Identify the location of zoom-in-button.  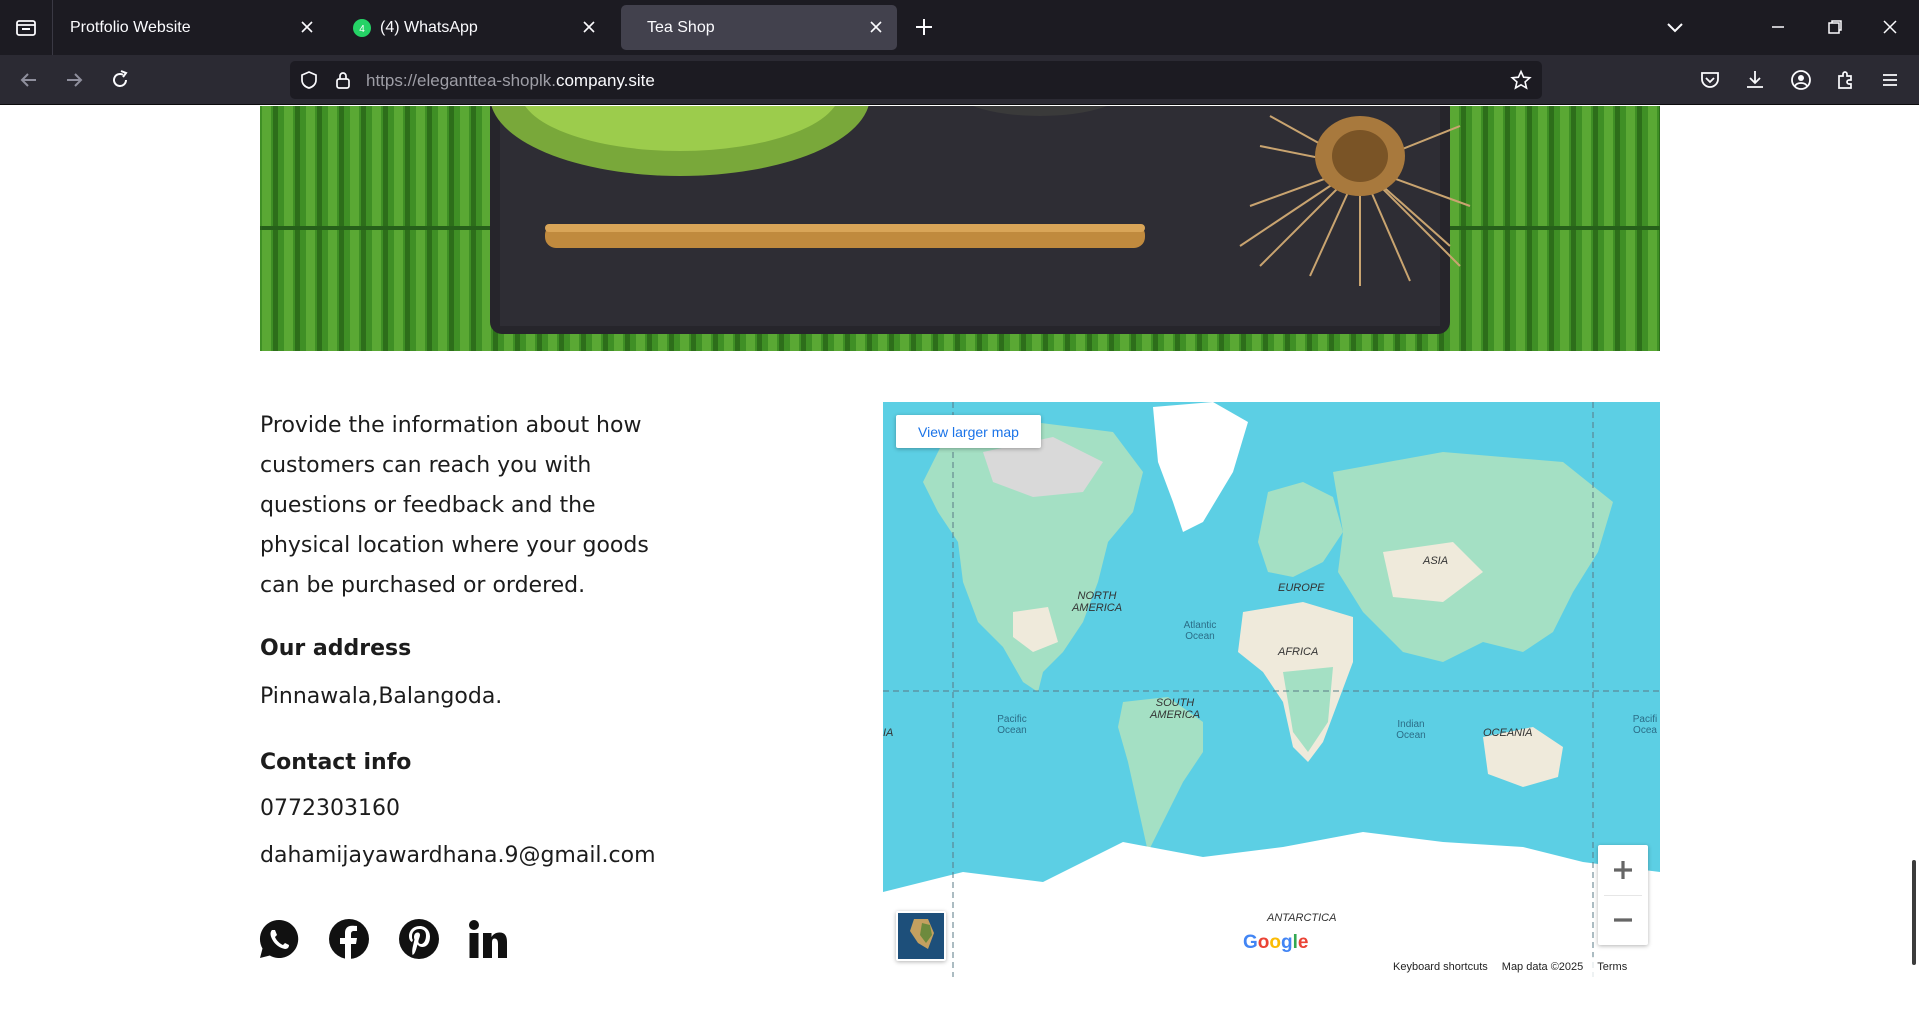
(1623, 870).